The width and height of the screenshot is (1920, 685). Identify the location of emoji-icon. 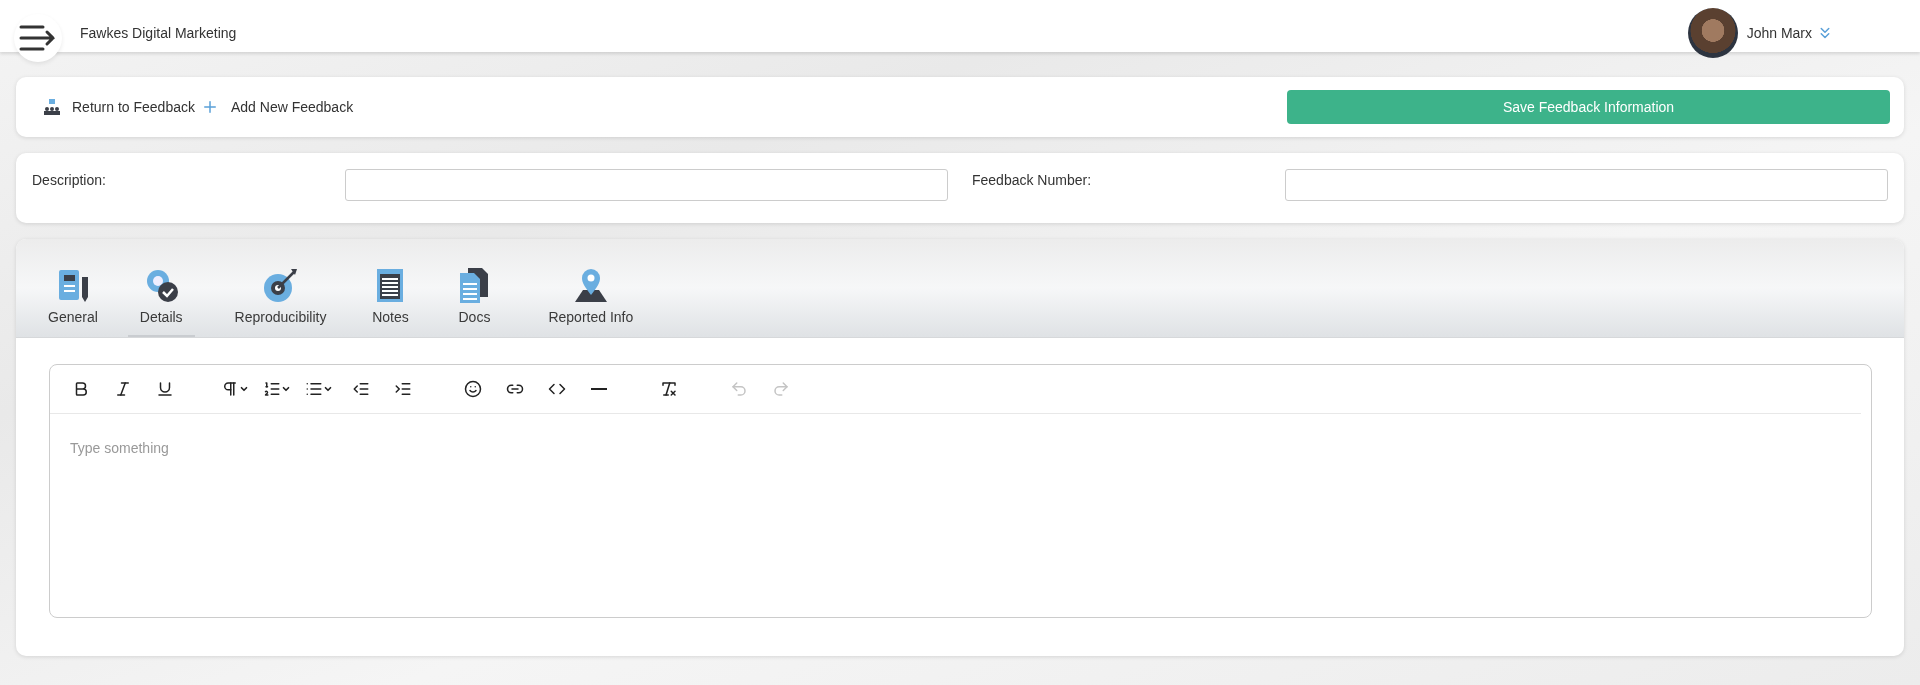
(473, 389).